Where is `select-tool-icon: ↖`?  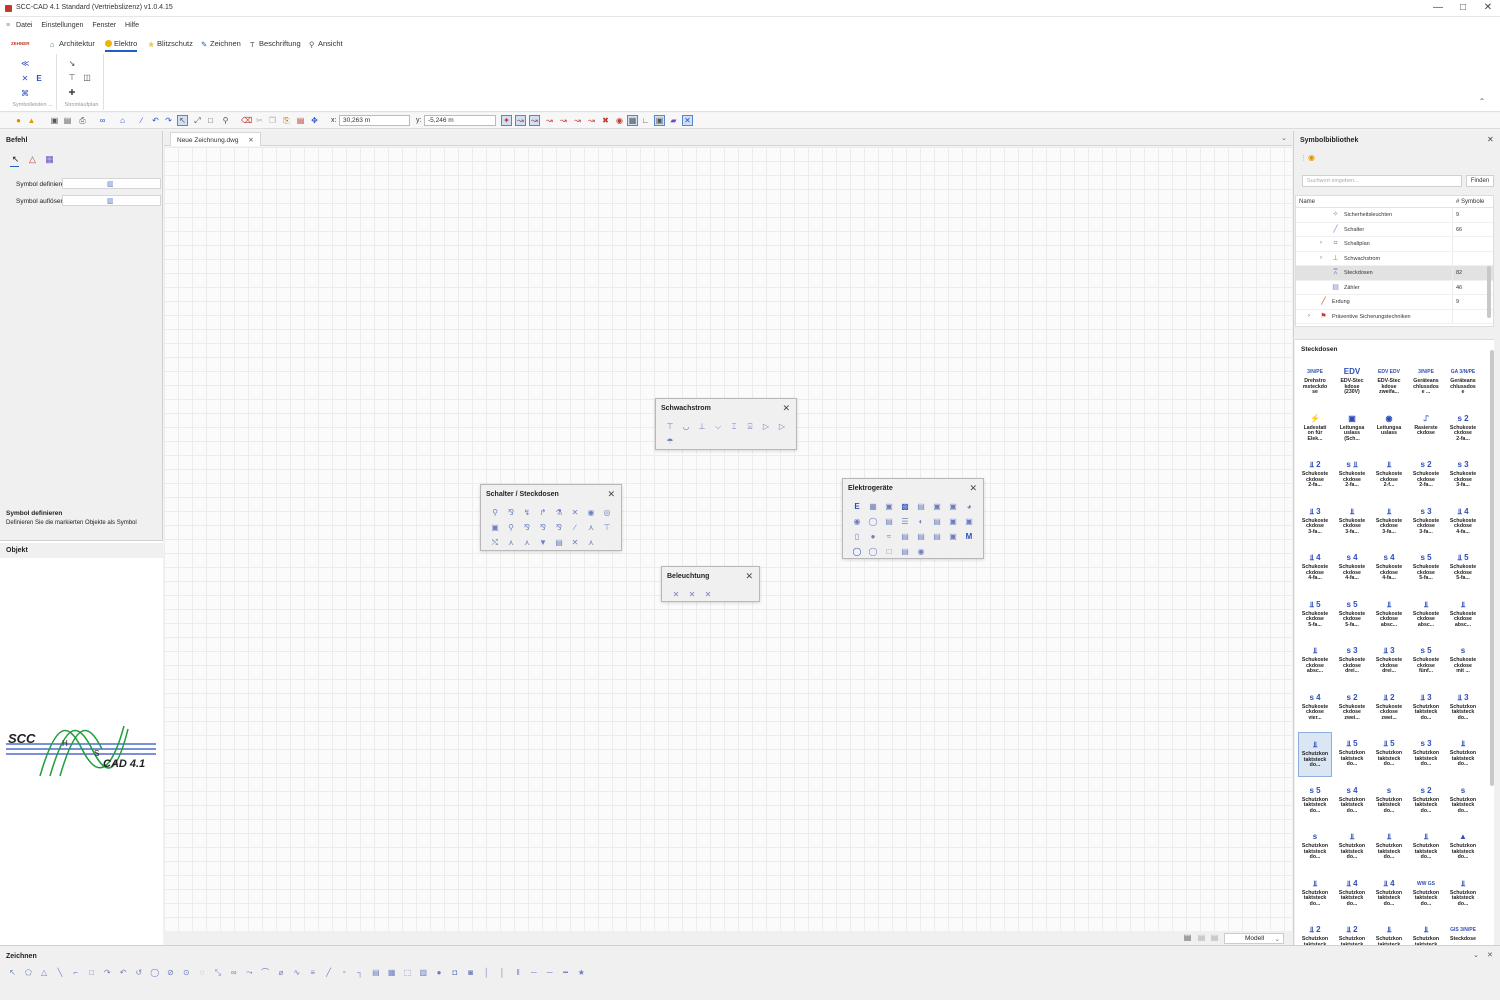
select-tool-icon: ↖ is located at coordinates (12, 972).